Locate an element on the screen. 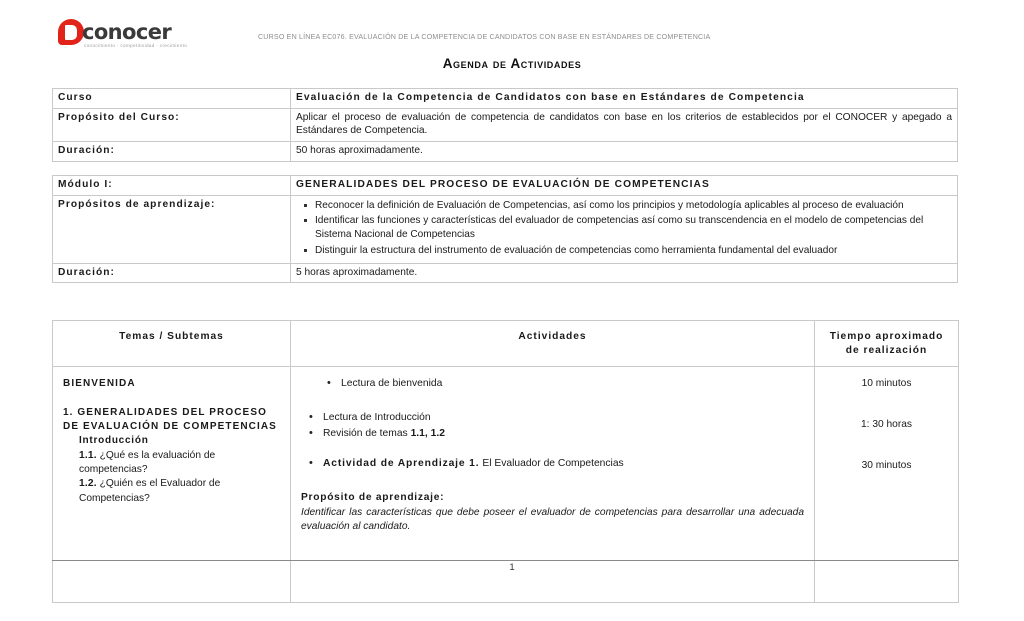 The height and width of the screenshot is (621, 1024). list-item: Lectura de Introducción is located at coordinates (552, 418).